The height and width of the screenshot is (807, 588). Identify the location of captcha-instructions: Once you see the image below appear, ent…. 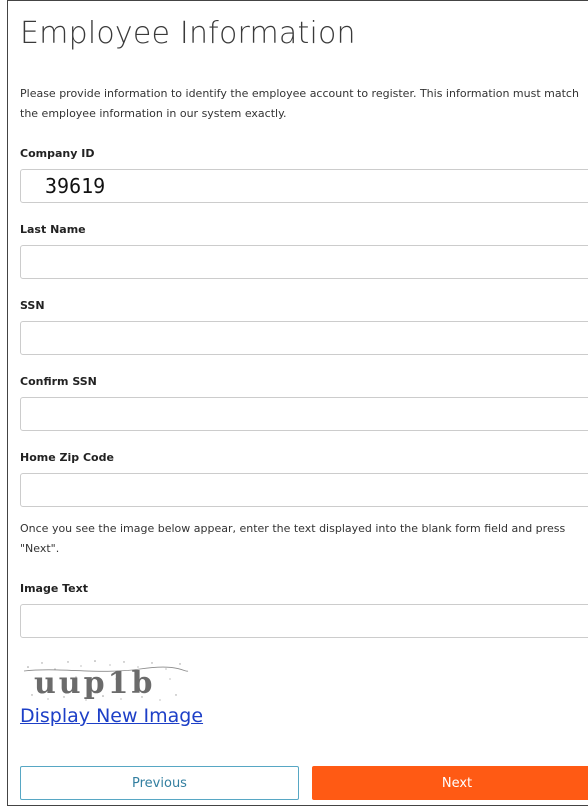
(293, 538).